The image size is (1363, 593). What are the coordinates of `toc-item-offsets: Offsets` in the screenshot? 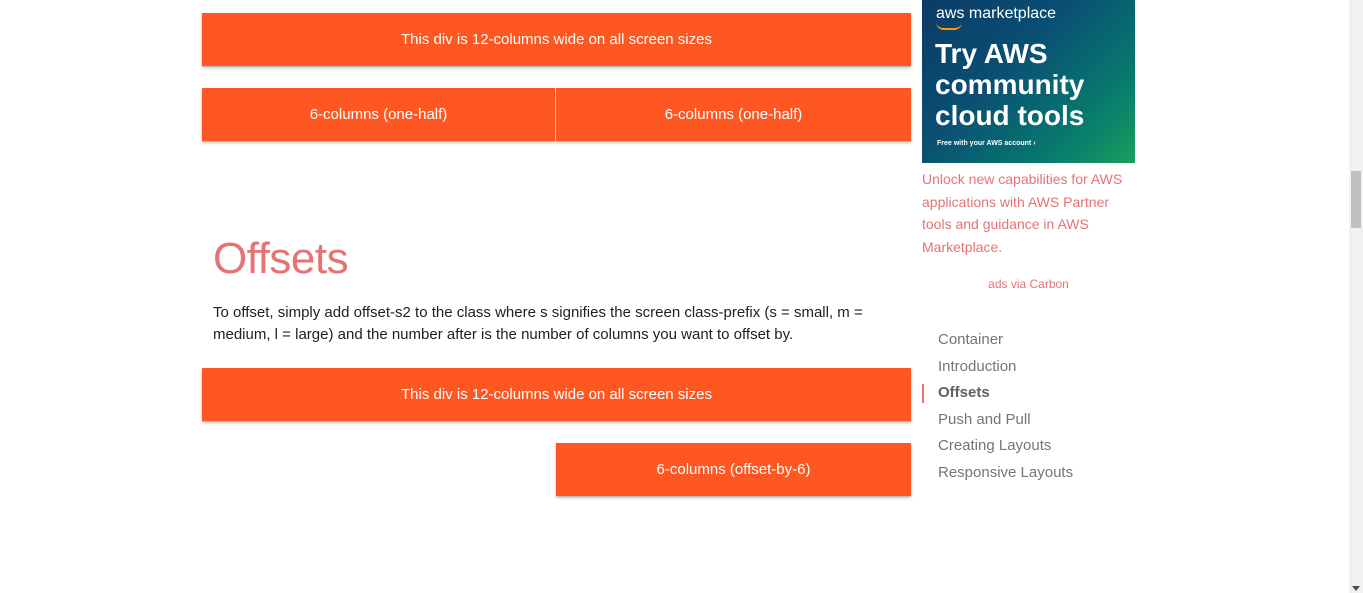 It's located at (1022, 393).